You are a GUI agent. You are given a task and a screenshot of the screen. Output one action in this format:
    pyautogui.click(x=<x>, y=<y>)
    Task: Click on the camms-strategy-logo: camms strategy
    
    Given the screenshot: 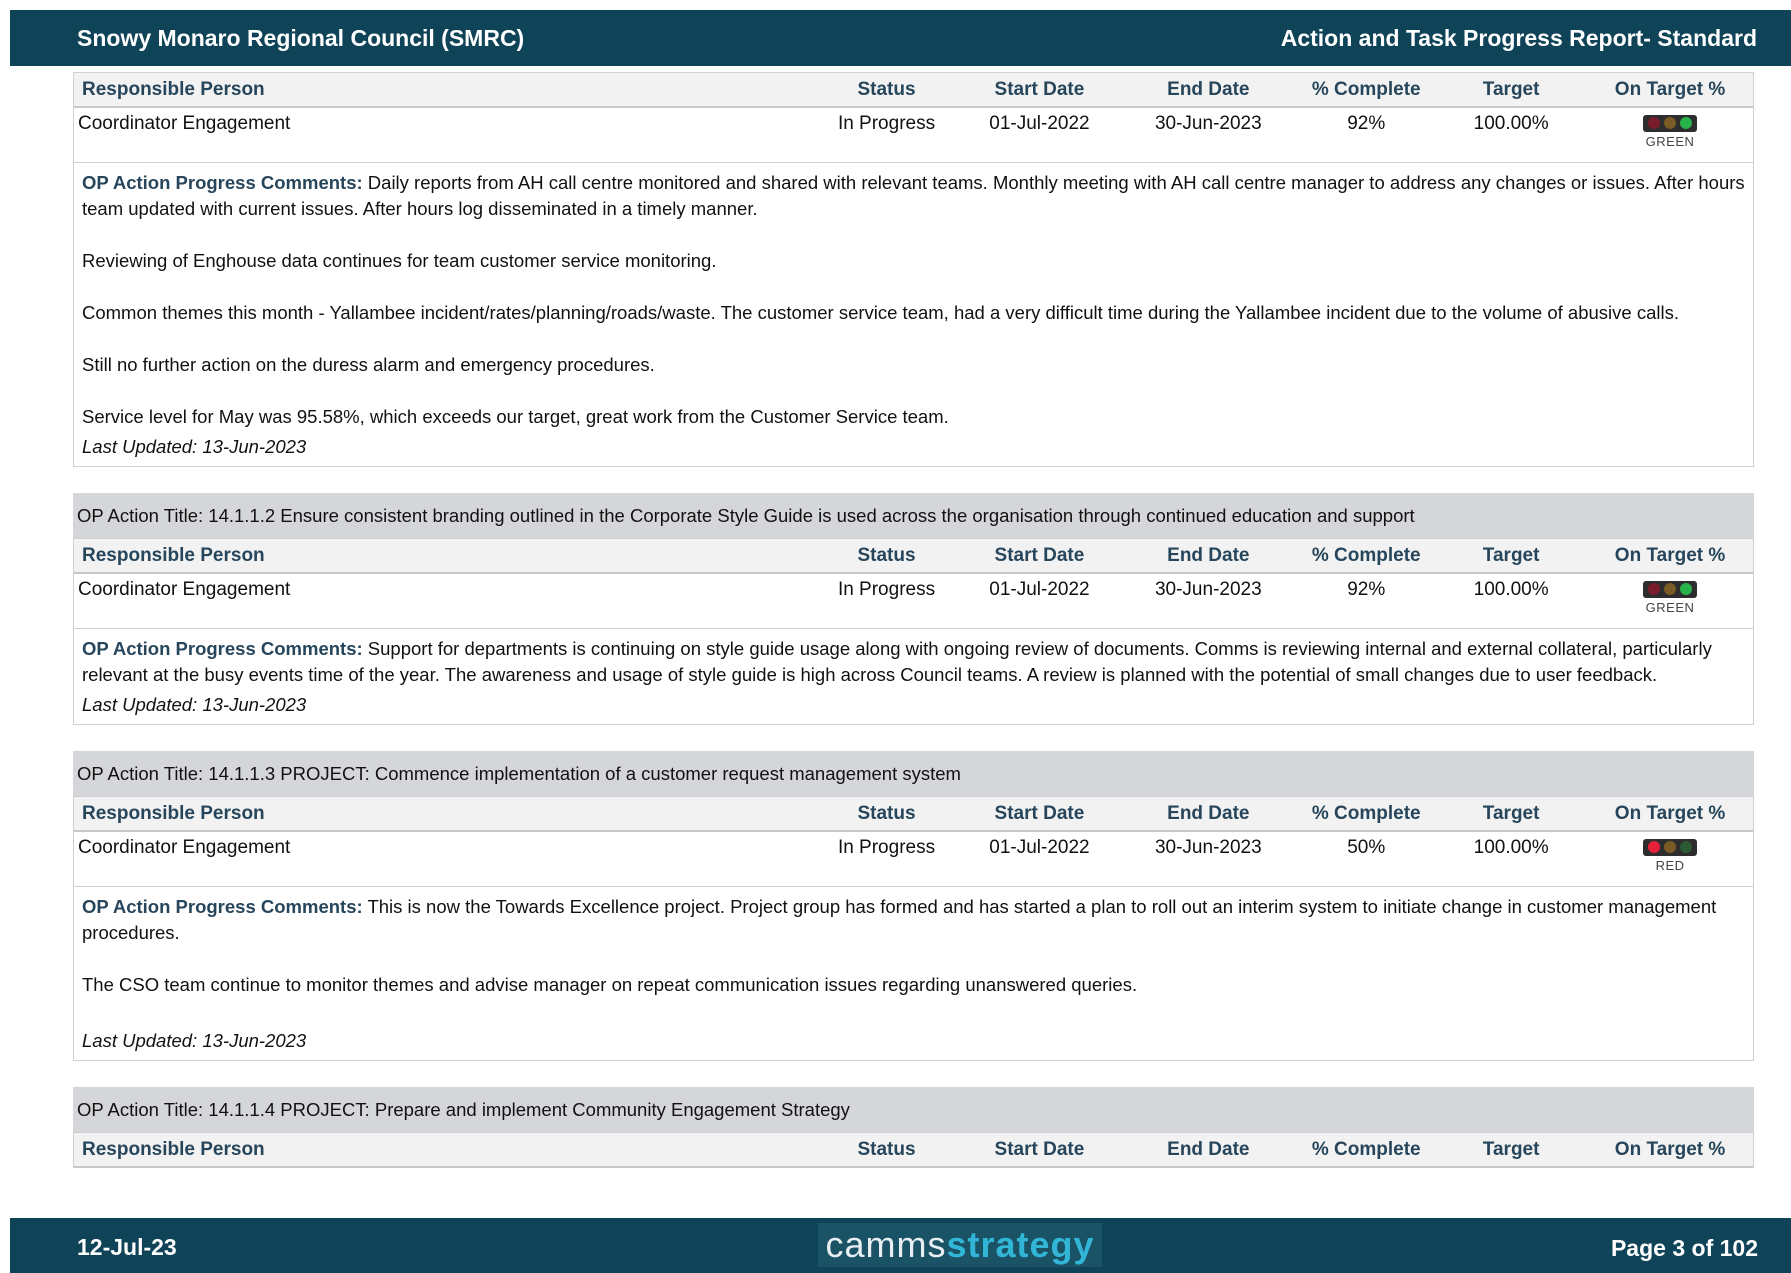 What is the action you would take?
    pyautogui.click(x=960, y=1245)
    